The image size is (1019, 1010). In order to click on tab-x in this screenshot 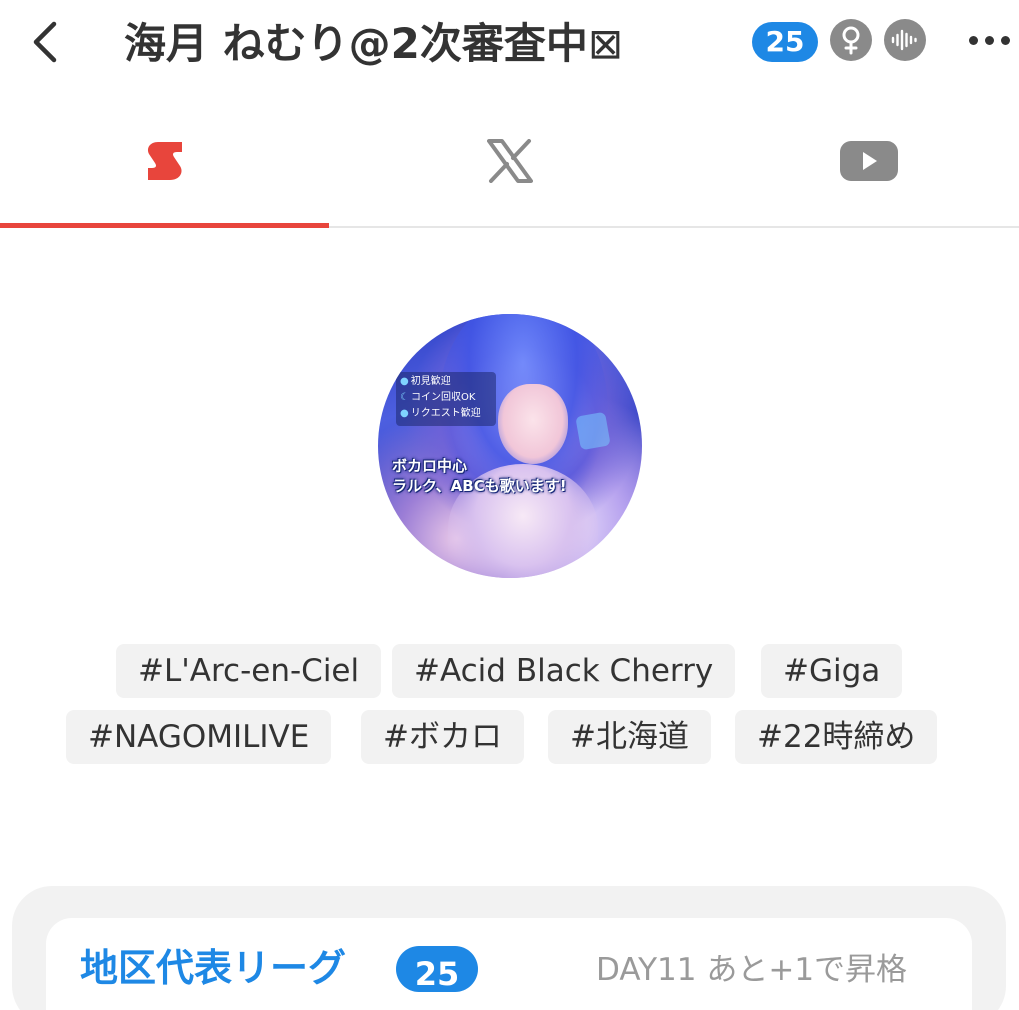, I will do `click(509, 161)`.